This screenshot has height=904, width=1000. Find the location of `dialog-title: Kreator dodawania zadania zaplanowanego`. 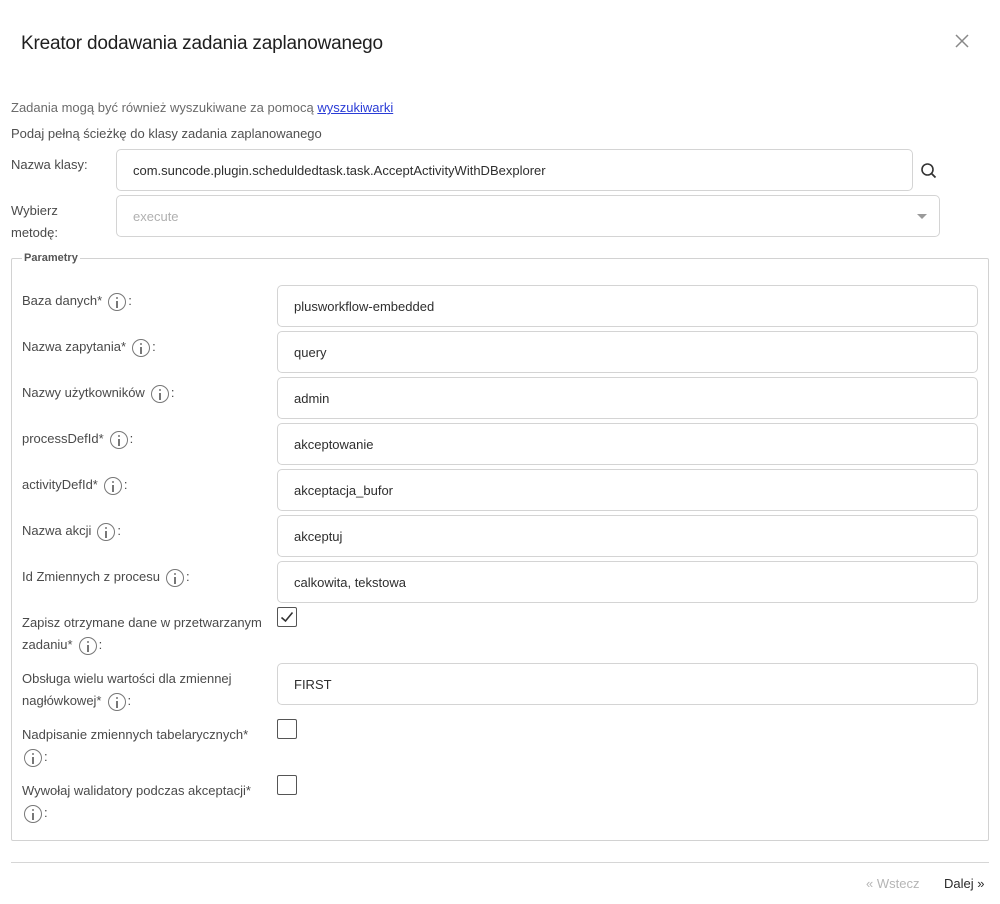

dialog-title: Kreator dodawania zadania zaplanowanego is located at coordinates (202, 43).